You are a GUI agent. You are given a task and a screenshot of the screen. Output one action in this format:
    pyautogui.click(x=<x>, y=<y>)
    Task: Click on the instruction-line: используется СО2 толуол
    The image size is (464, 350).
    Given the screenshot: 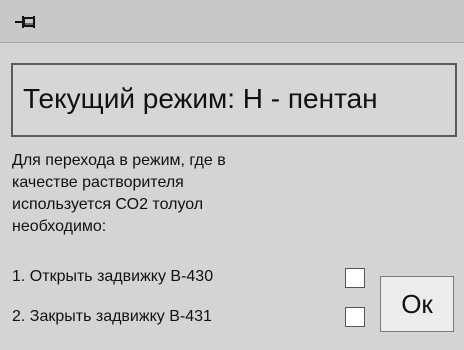 What is the action you would take?
    pyautogui.click(x=108, y=204)
    